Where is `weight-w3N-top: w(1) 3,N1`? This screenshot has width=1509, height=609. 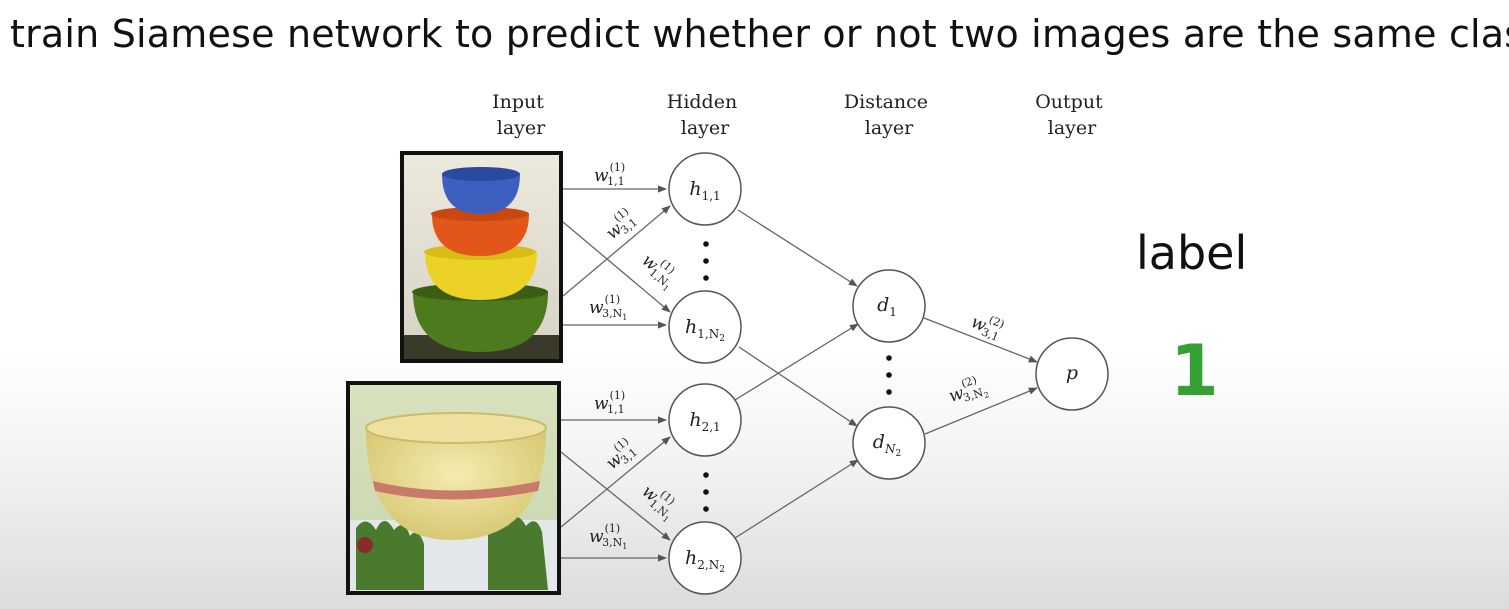
weight-w3N-top: w(1) 3,N1 is located at coordinates (608, 307).